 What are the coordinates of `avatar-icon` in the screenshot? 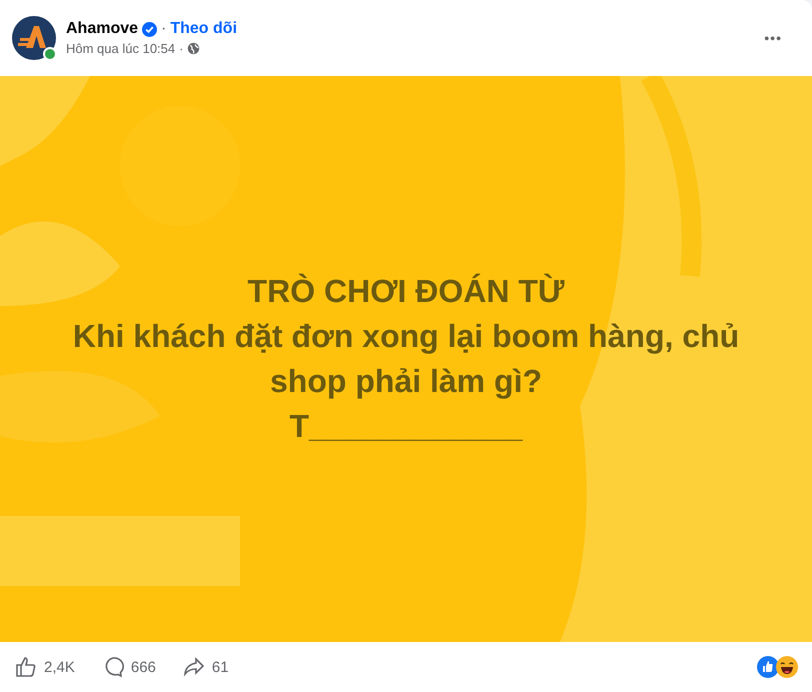 It's located at (34, 38).